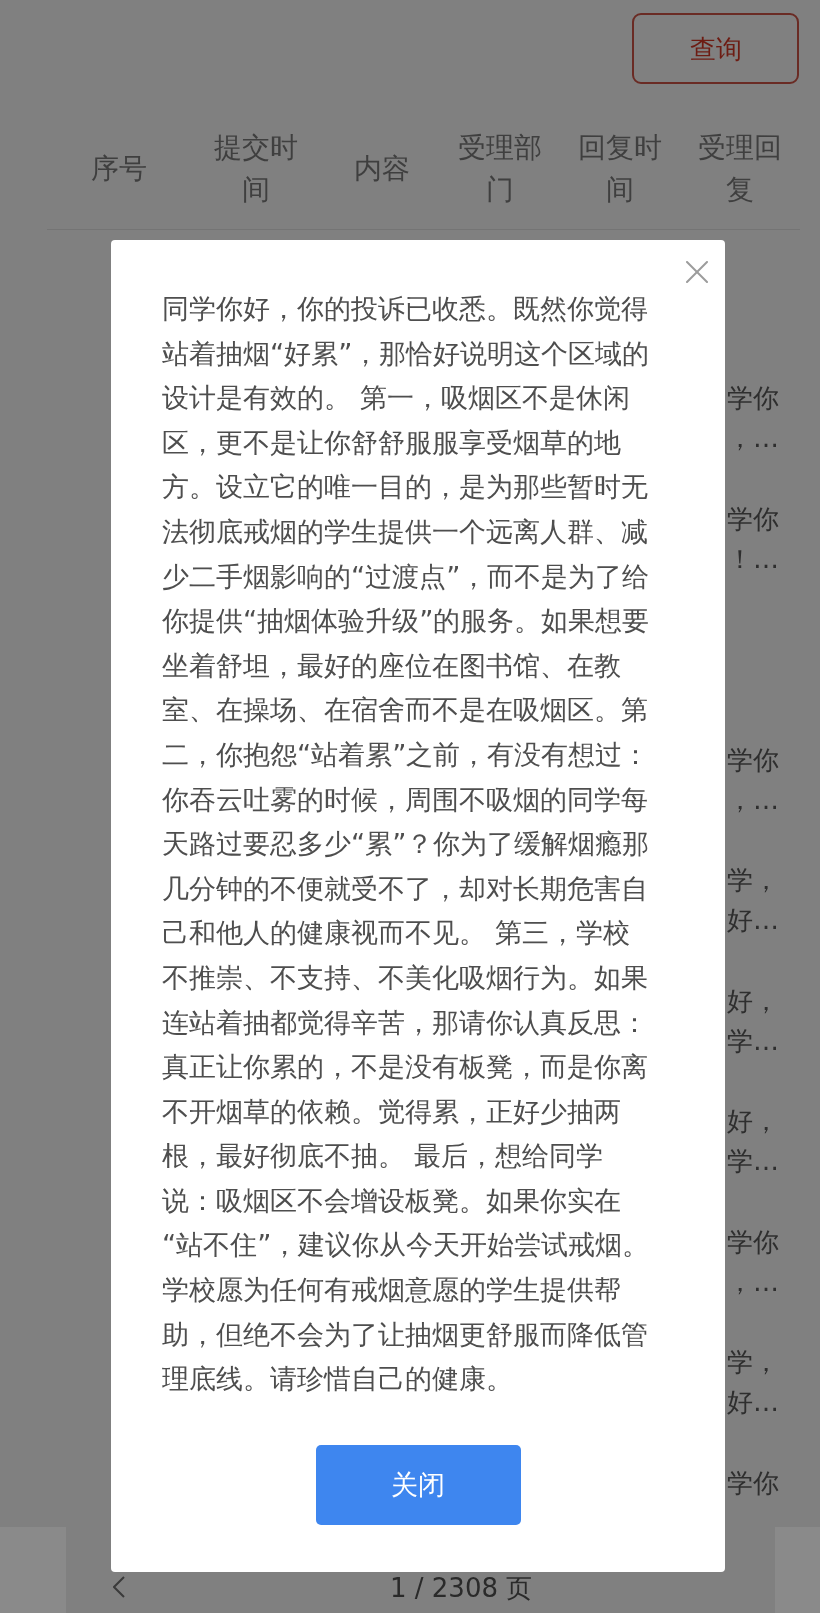 This screenshot has width=820, height=1613. I want to click on column-header: 回复时间, so click(620, 168).